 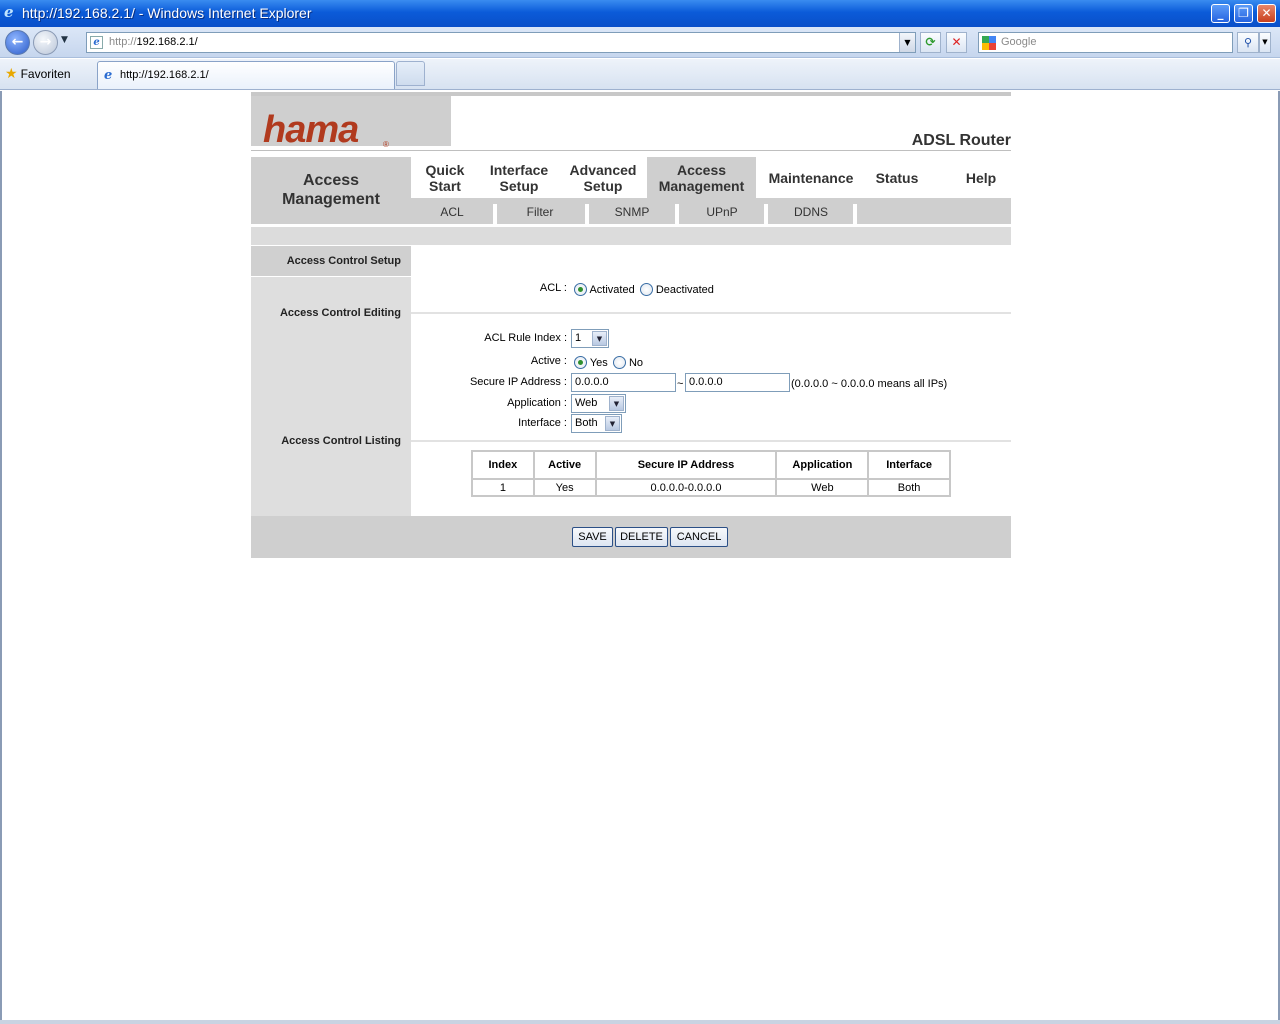 I want to click on acl-label: ACL :, so click(x=553, y=288).